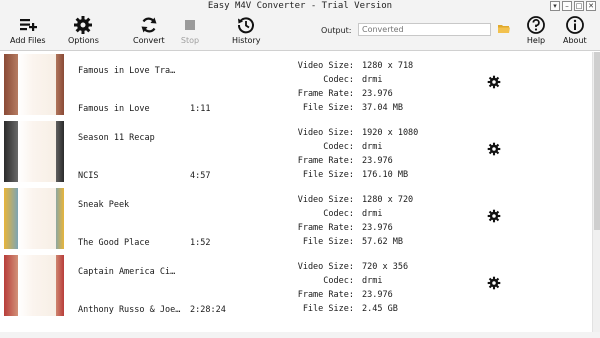  What do you see at coordinates (246, 25) in the screenshot?
I see `history-icon` at bounding box center [246, 25].